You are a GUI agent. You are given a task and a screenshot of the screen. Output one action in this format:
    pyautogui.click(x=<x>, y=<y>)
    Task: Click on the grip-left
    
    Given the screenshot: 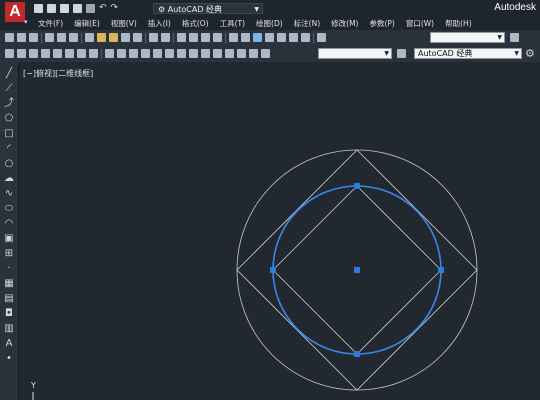 What is the action you would take?
    pyautogui.click(x=273, y=270)
    